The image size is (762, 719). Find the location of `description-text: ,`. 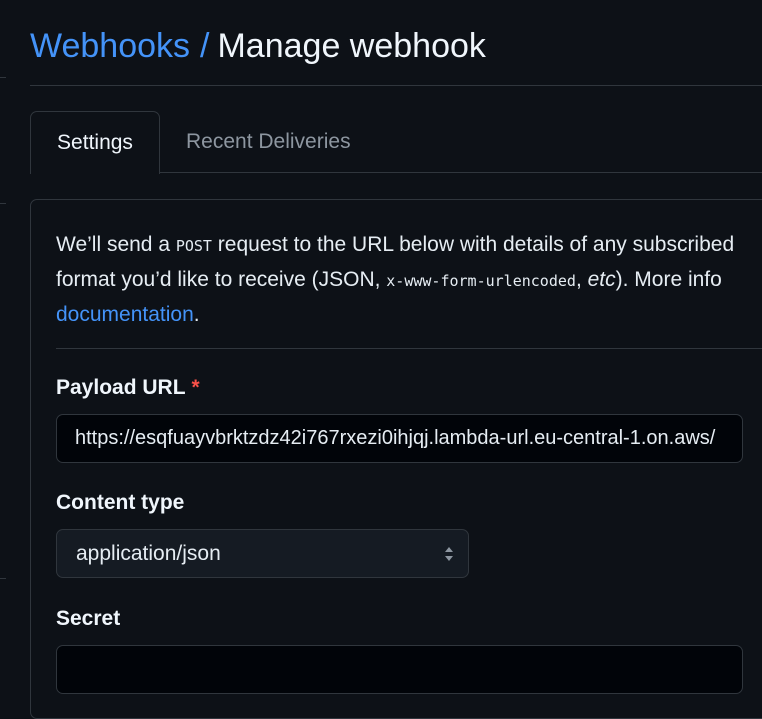

description-text: , is located at coordinates (581, 279).